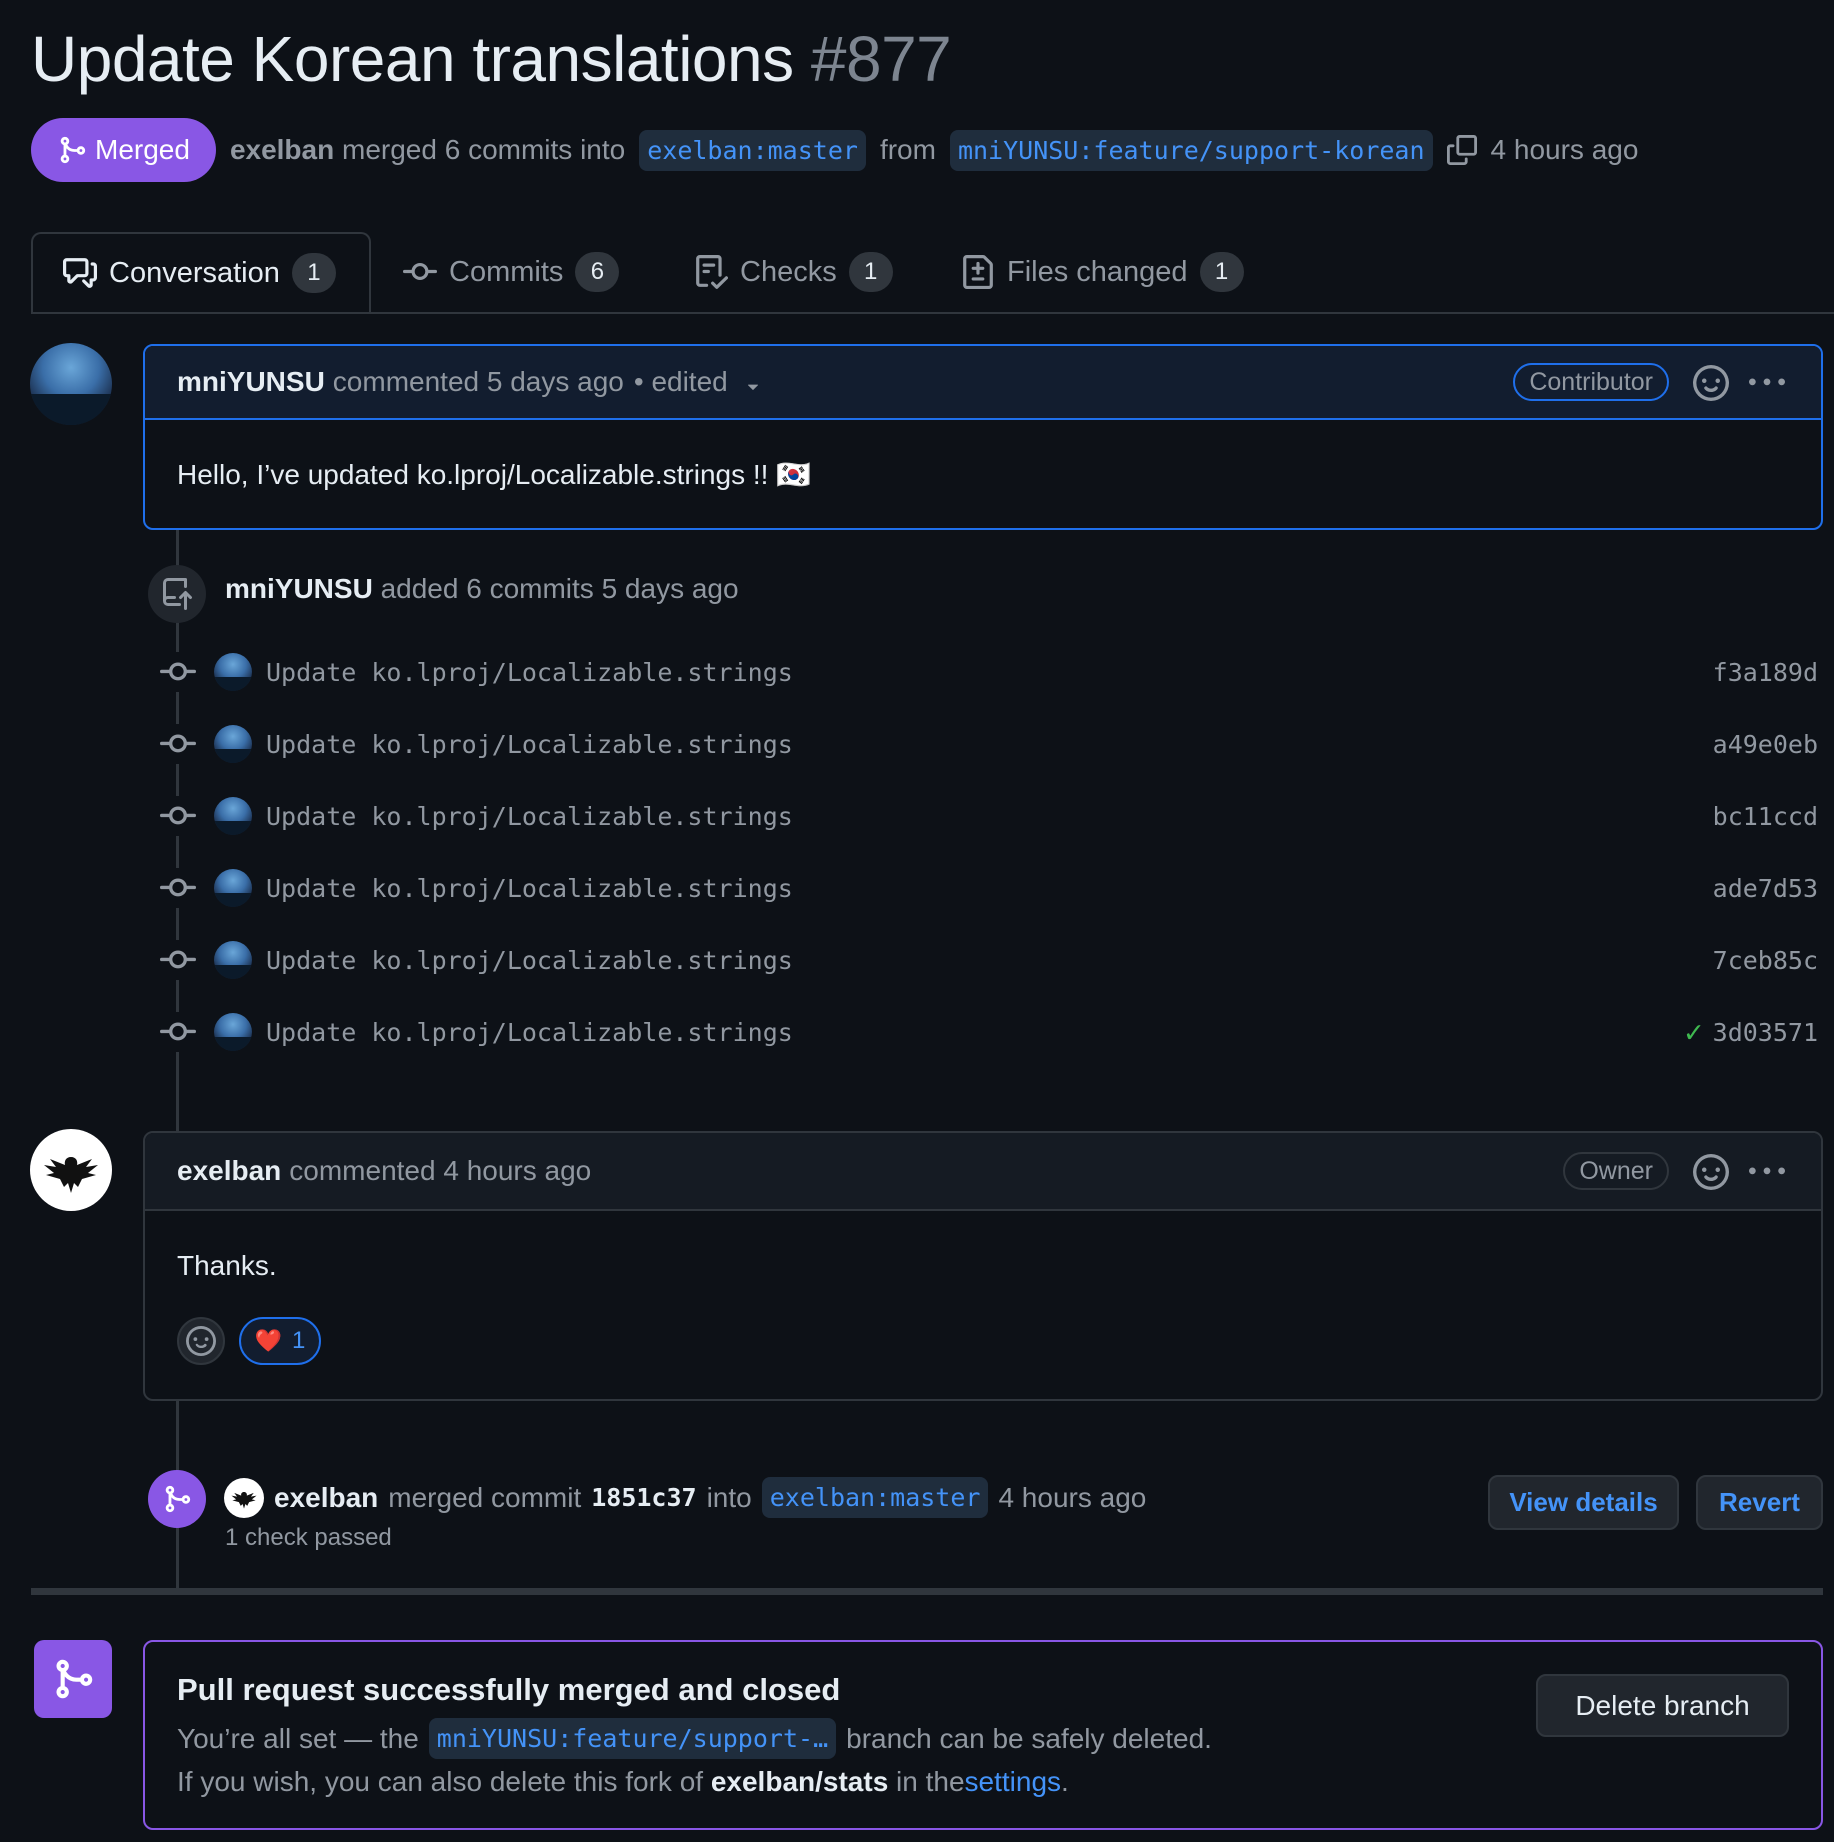  Describe the element at coordinates (983, 1172) in the screenshot. I see `comment-header: exelban commented 4 hours ago Owner` at that location.